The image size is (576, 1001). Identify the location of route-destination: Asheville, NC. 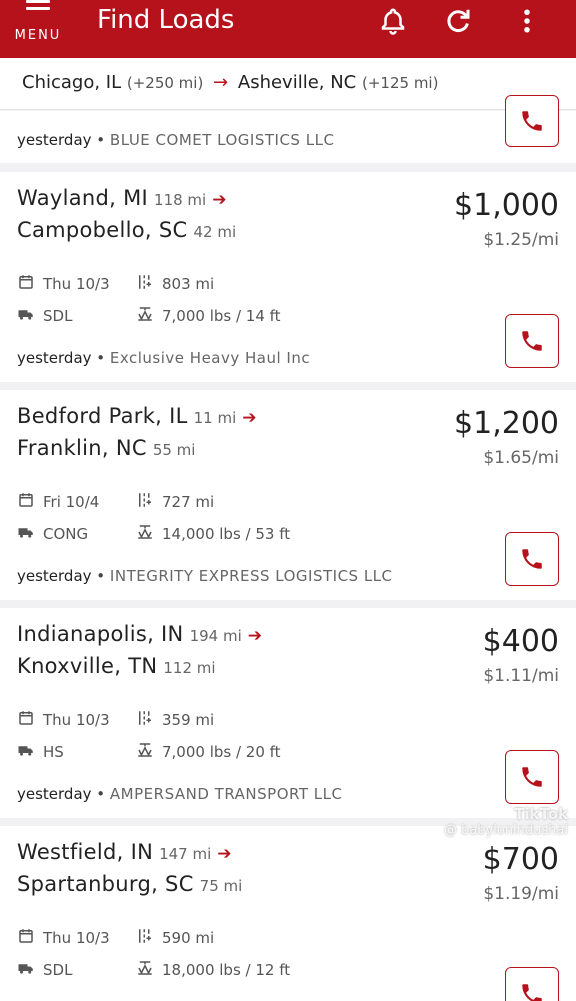
(297, 82).